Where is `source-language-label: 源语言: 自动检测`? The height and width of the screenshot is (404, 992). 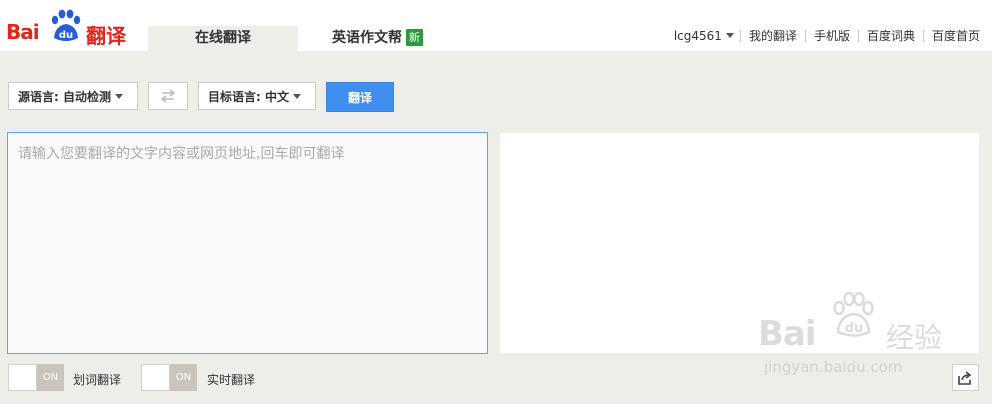
source-language-label: 源语言: 自动检测 is located at coordinates (64, 97).